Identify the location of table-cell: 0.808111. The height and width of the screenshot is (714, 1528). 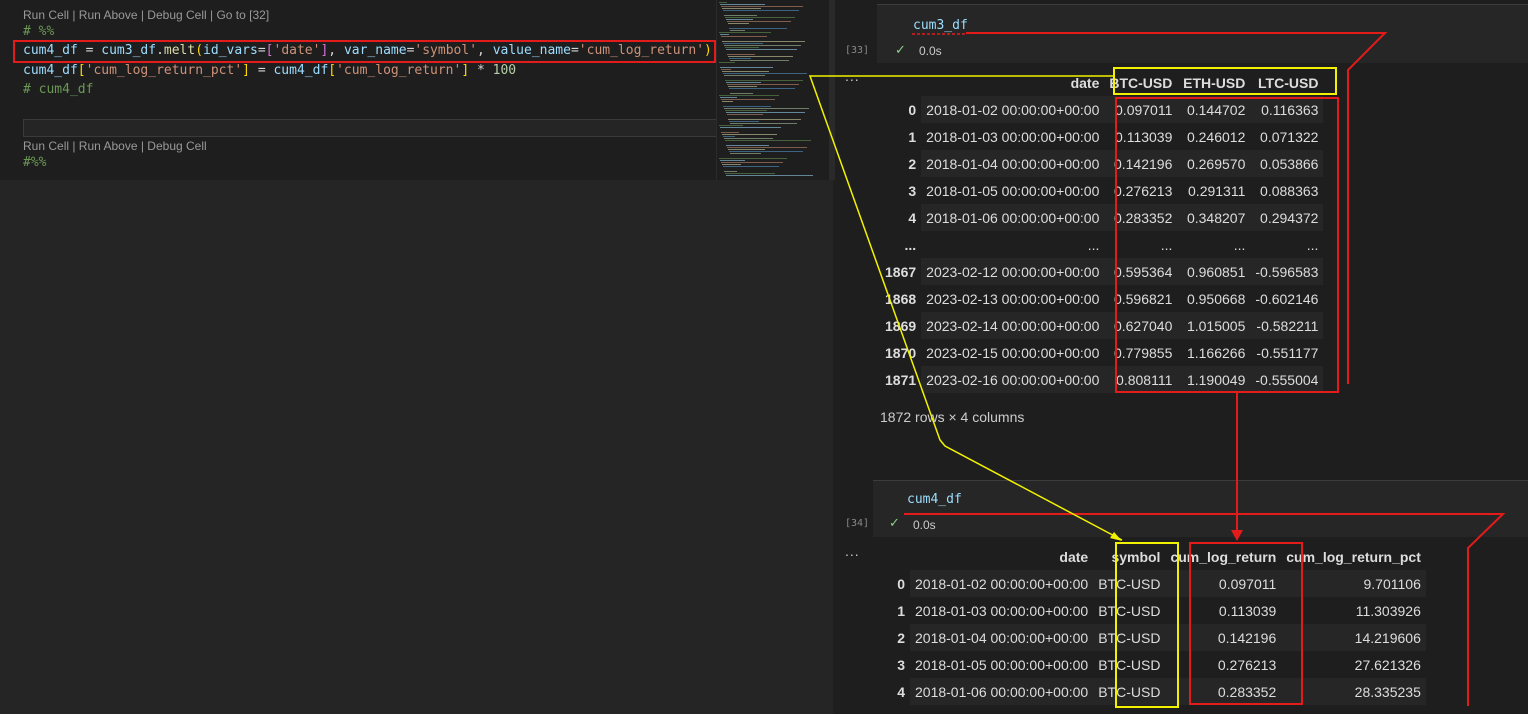
(1141, 379).